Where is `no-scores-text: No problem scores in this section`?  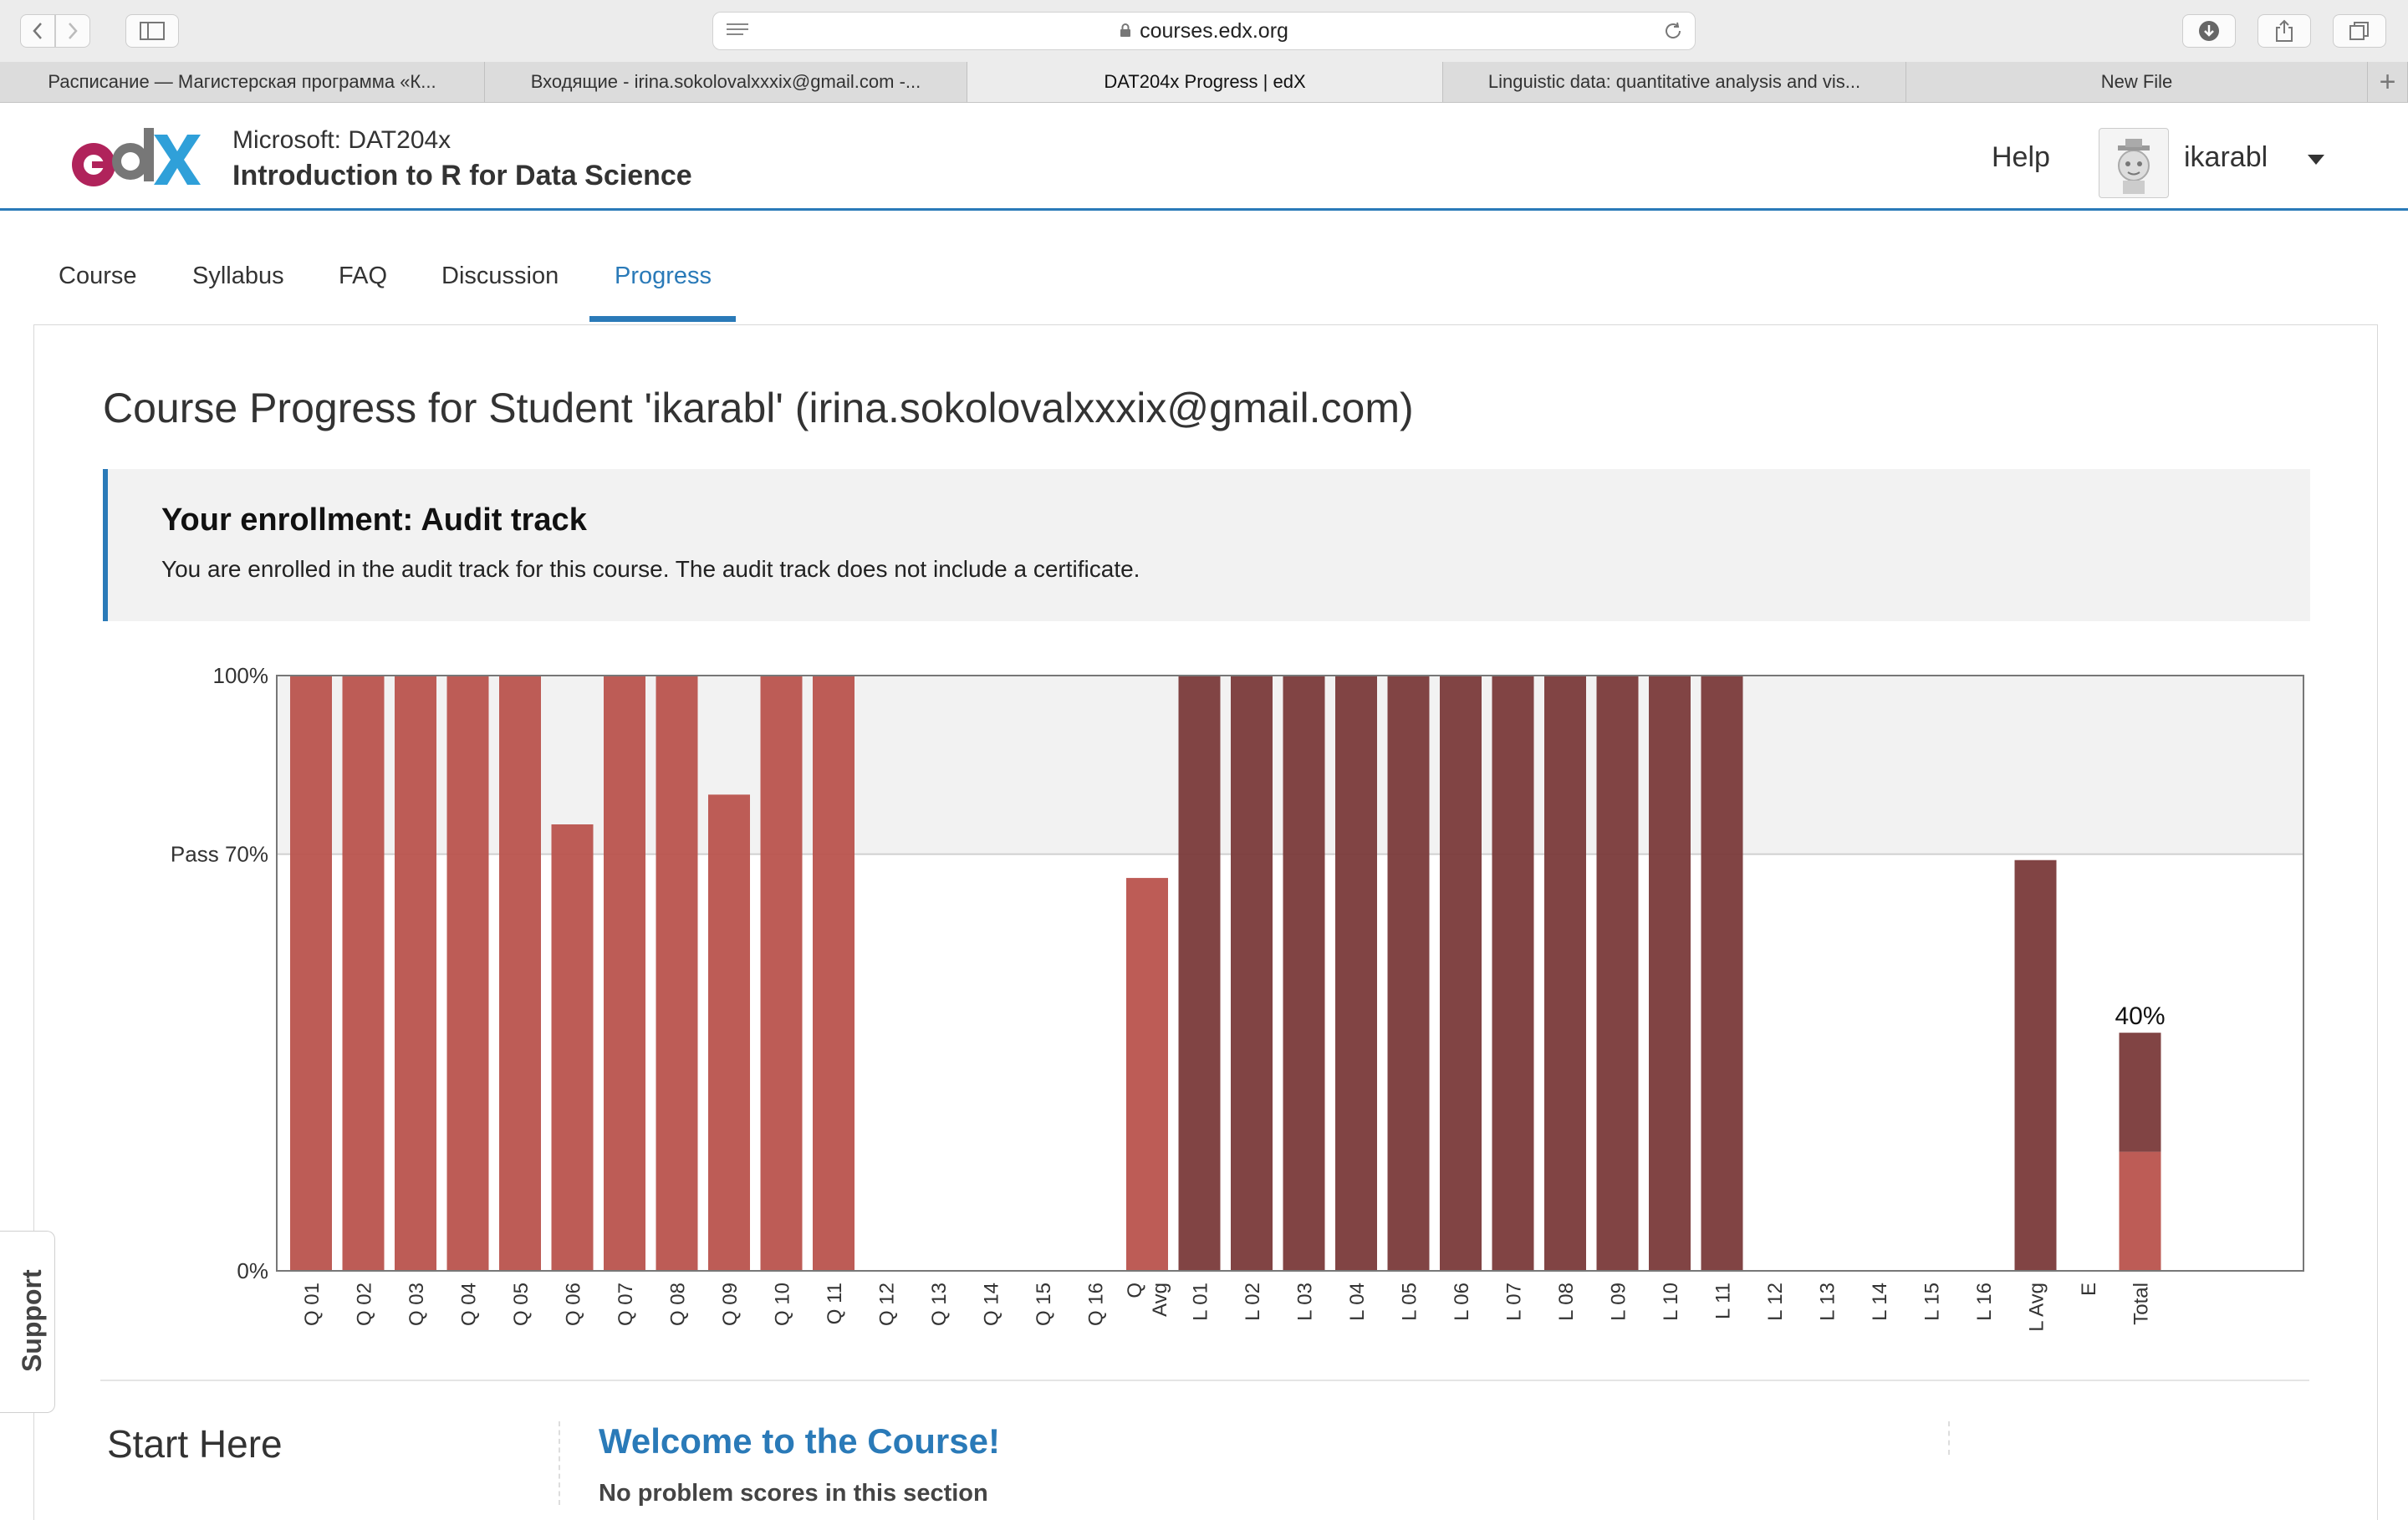
no-scores-text: No problem scores in this section is located at coordinates (794, 1493).